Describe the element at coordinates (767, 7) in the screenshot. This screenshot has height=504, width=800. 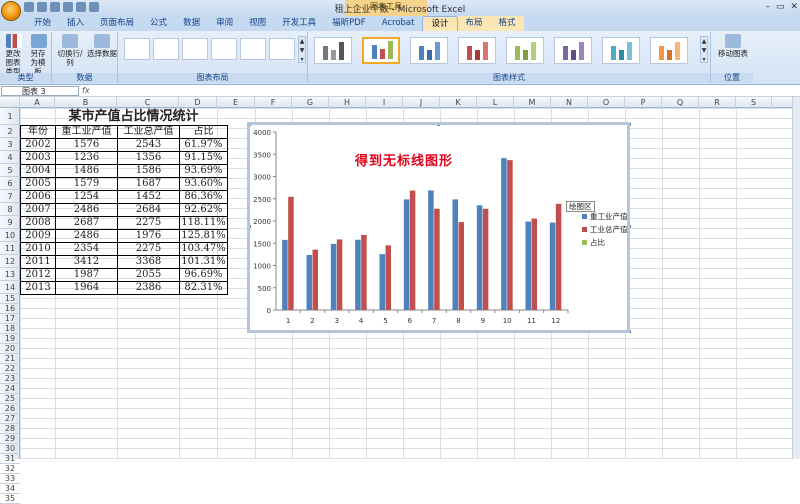
I see `minimize-button: –` at that location.